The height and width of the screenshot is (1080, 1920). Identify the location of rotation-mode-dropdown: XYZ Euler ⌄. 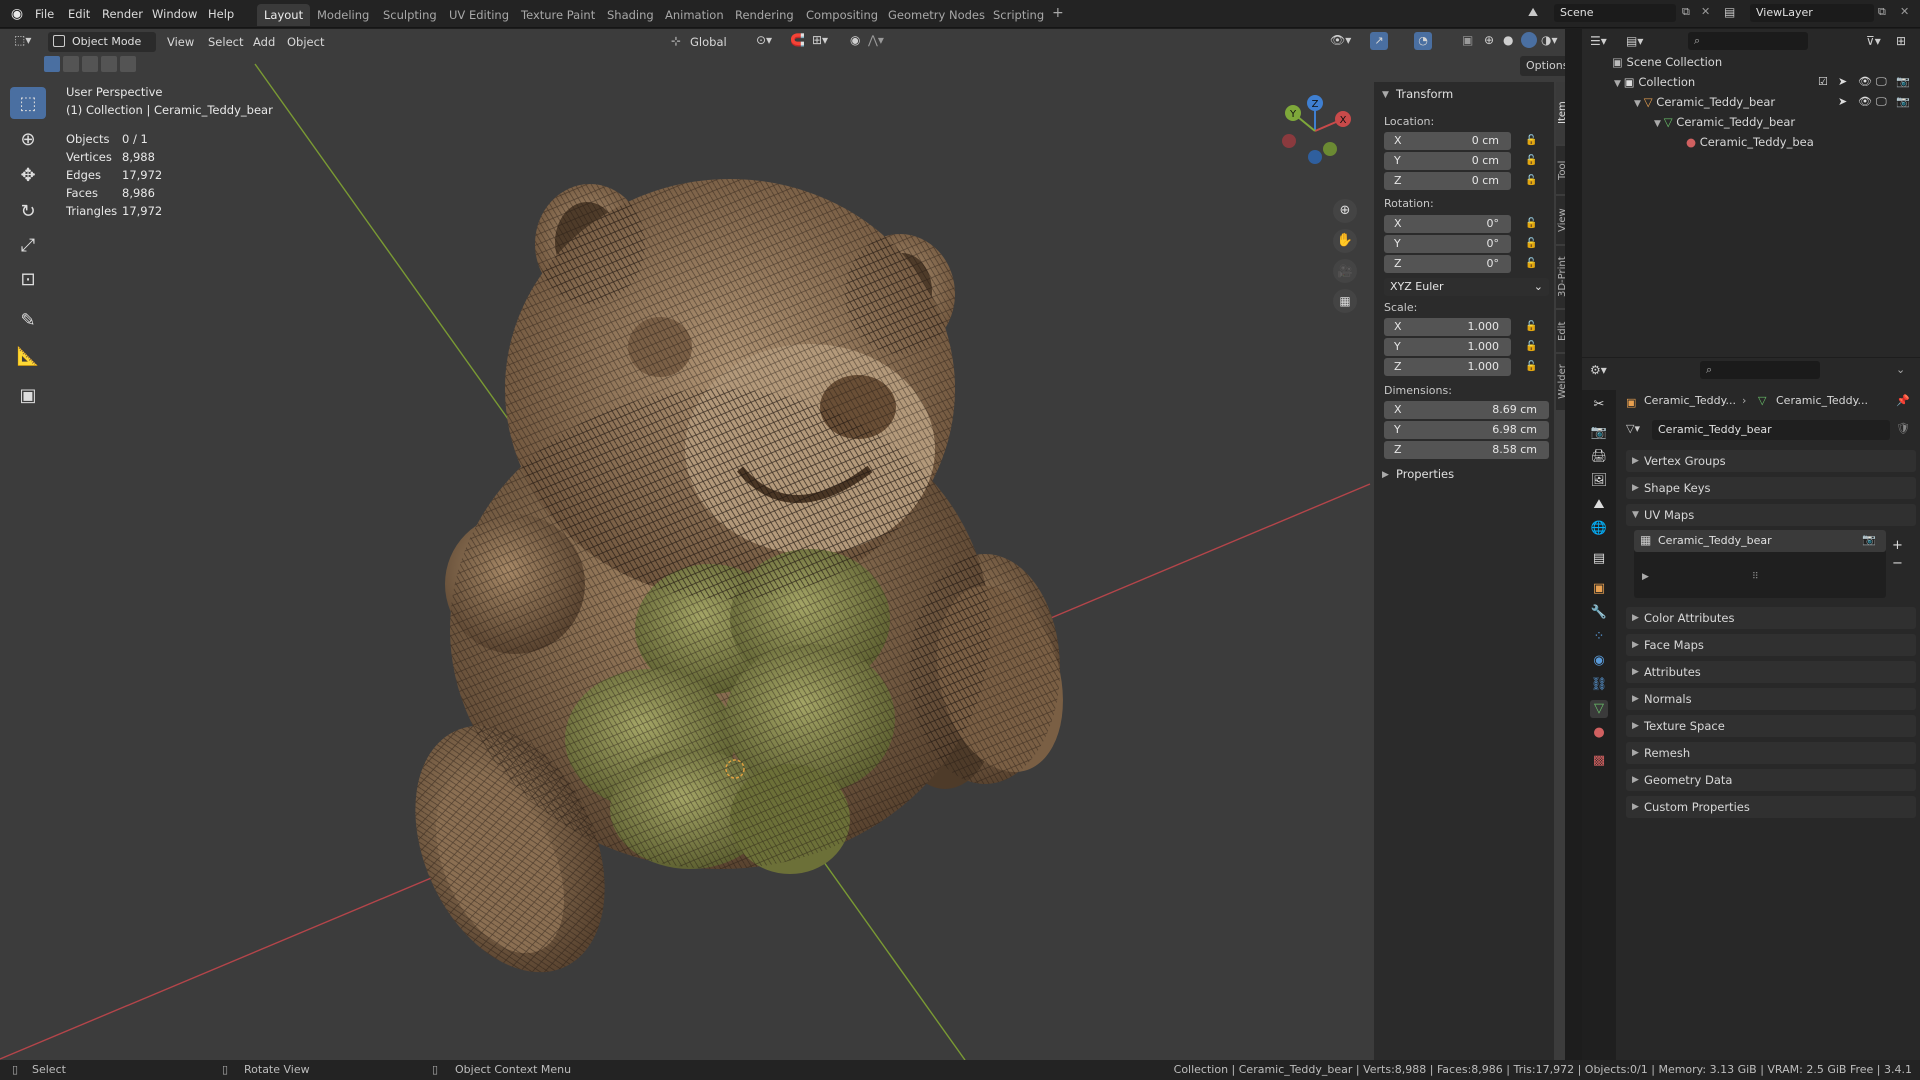
(1466, 287).